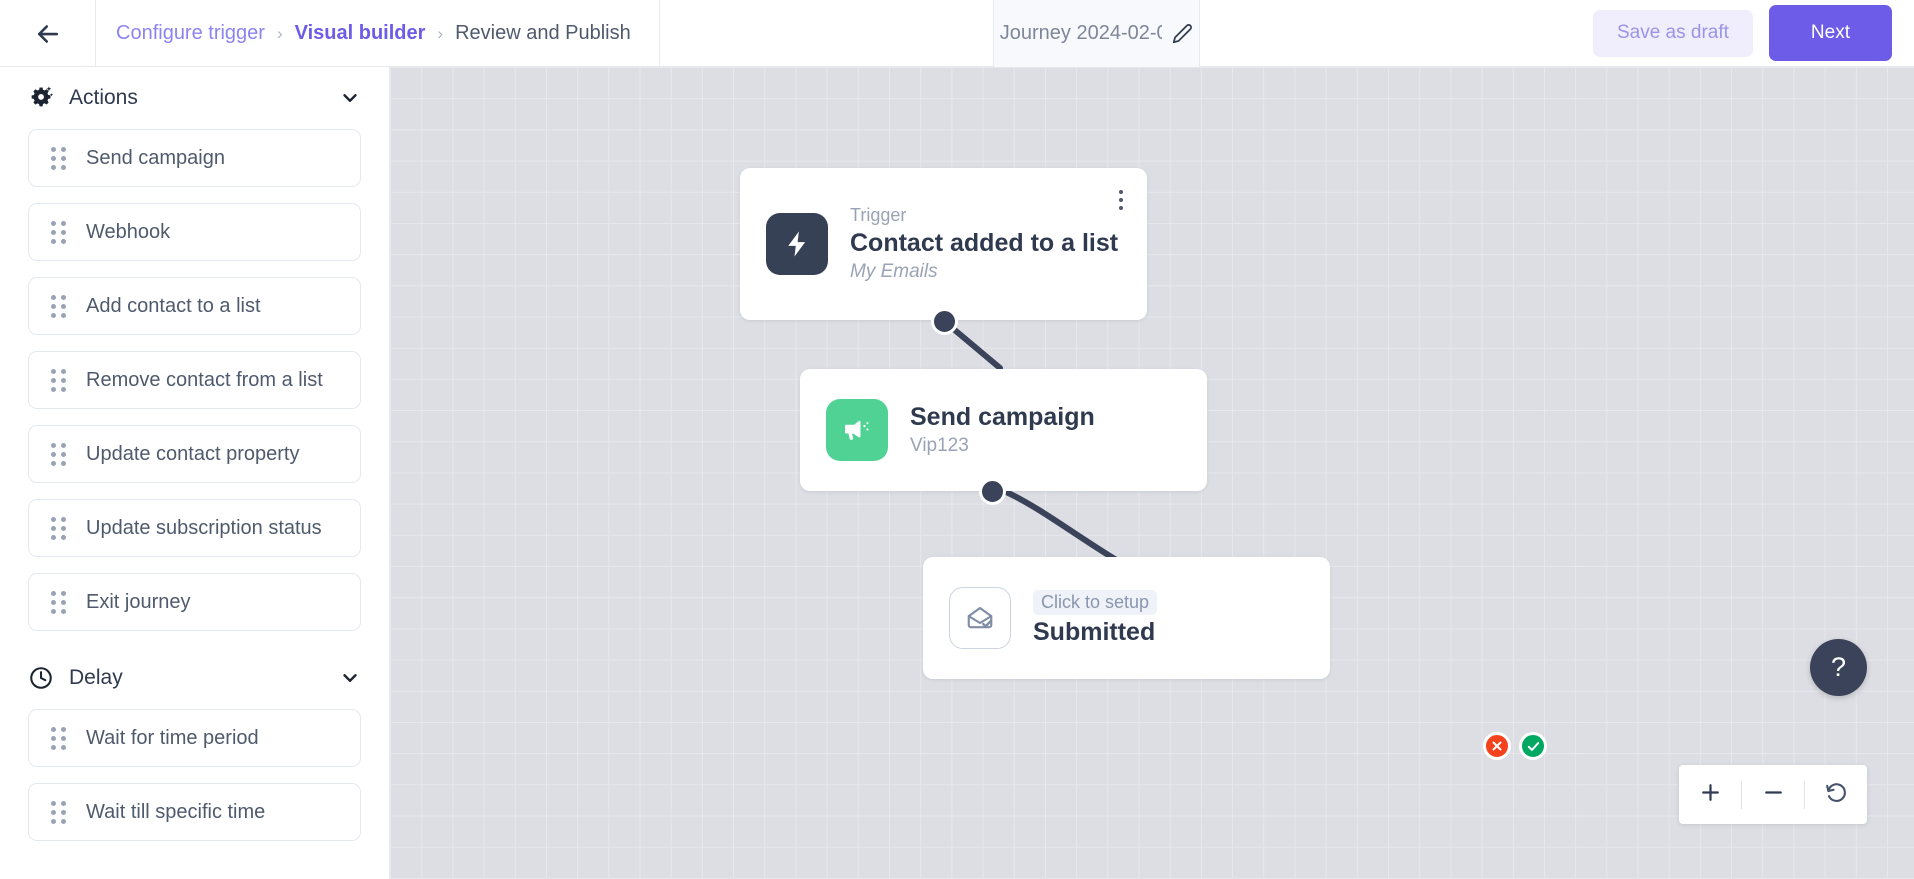 Image resolution: width=1914 pixels, height=879 pixels. I want to click on sidebar-group-title: Actions, so click(103, 97).